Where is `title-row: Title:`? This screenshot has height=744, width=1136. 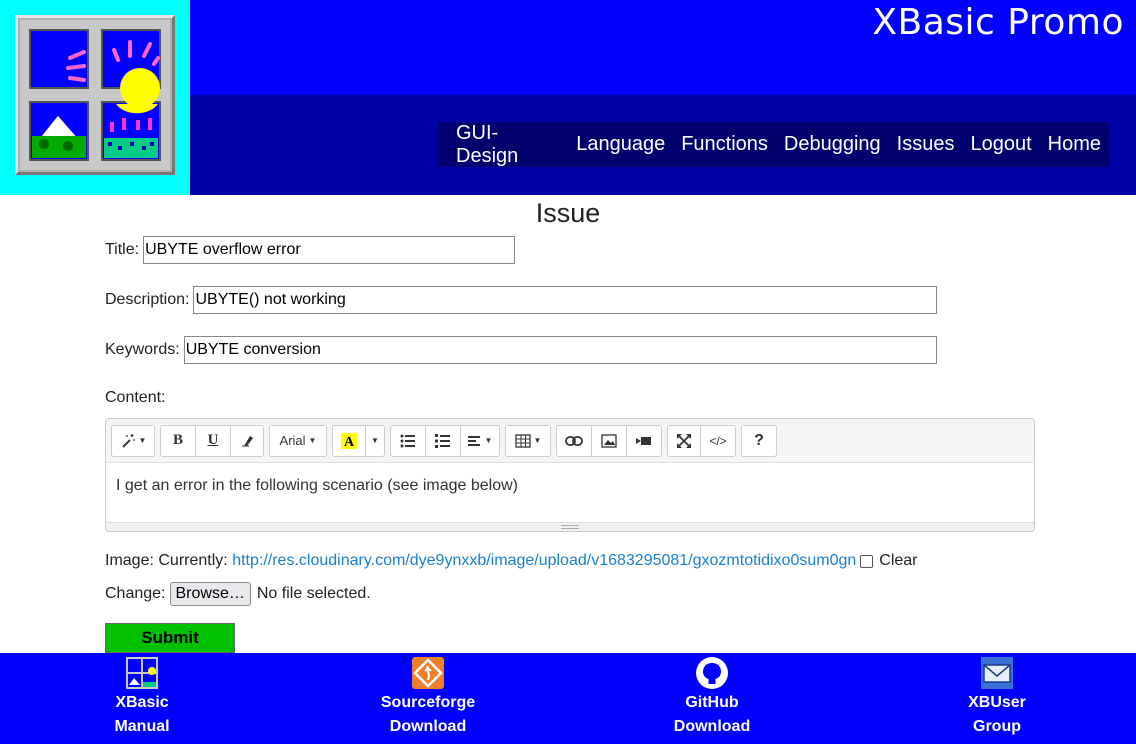
title-row: Title: is located at coordinates (310, 250).